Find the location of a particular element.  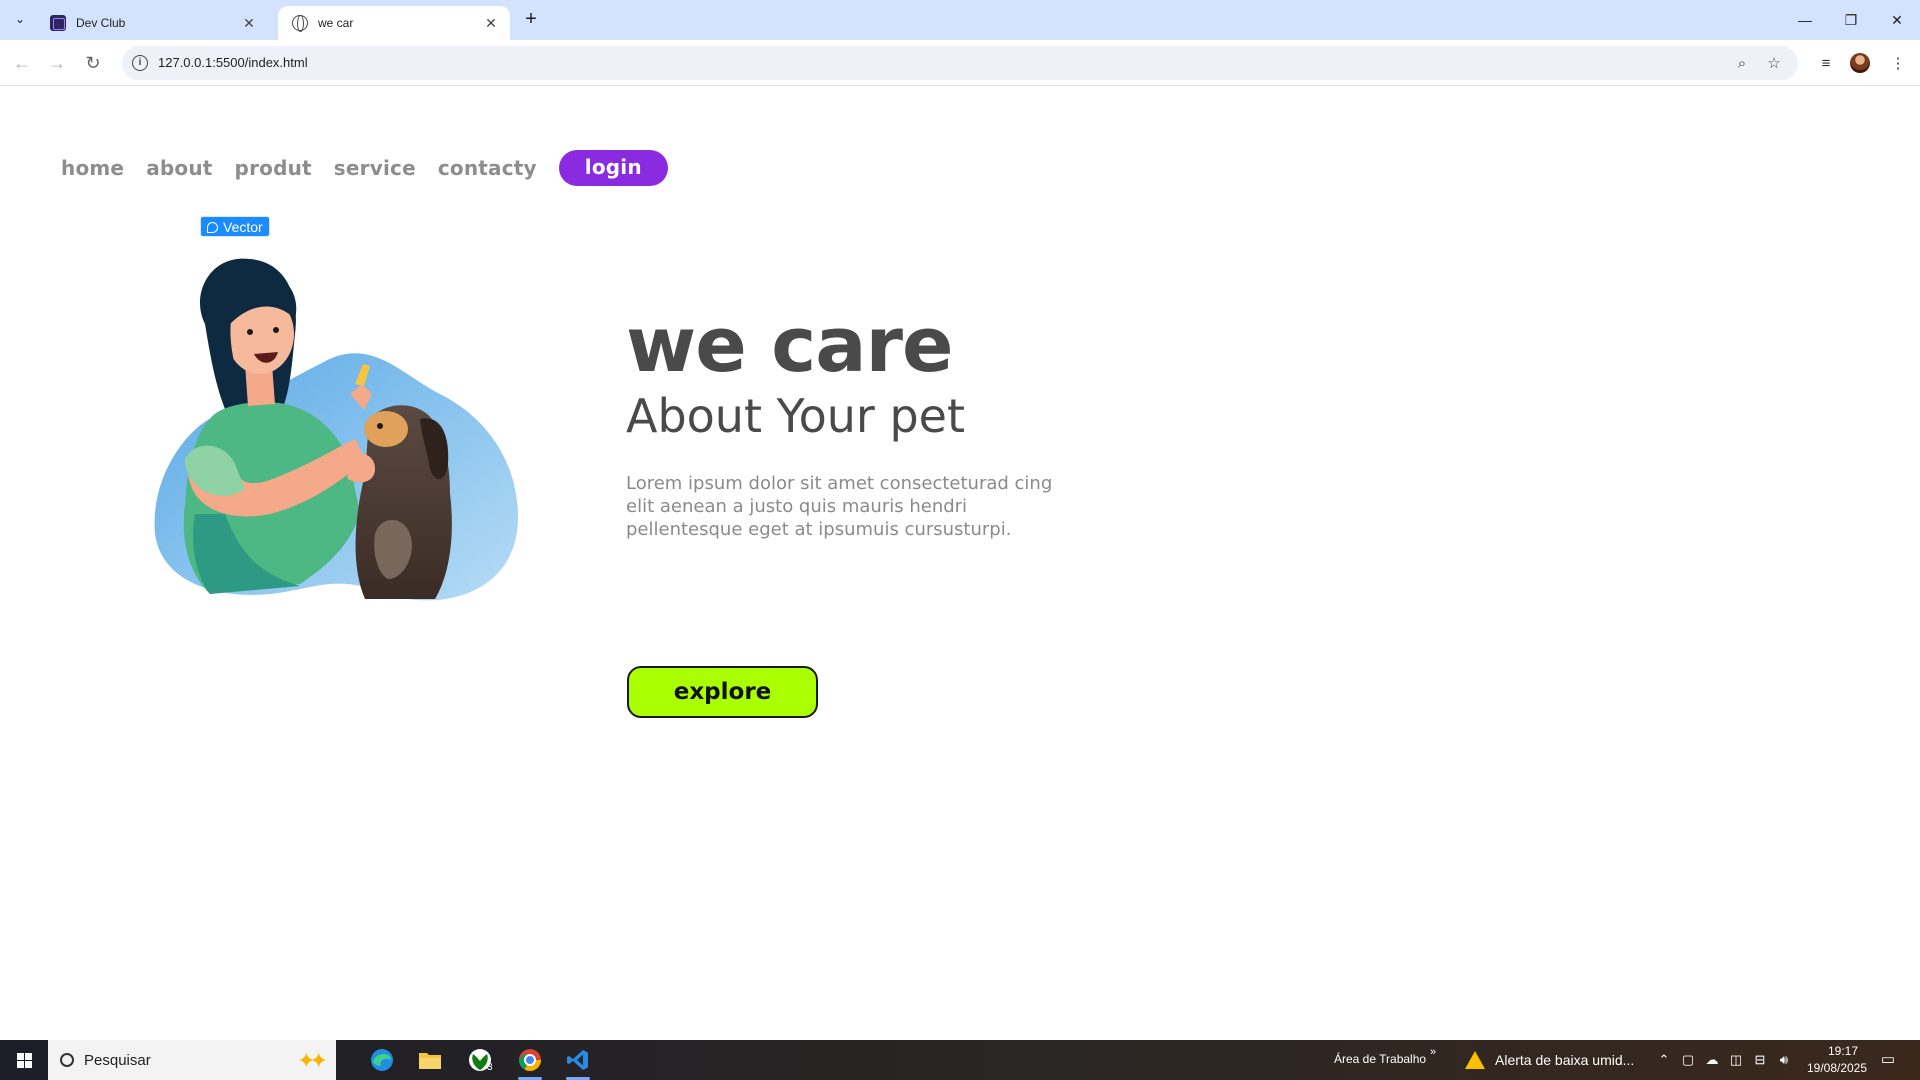

profile-avatar is located at coordinates (1860, 63).